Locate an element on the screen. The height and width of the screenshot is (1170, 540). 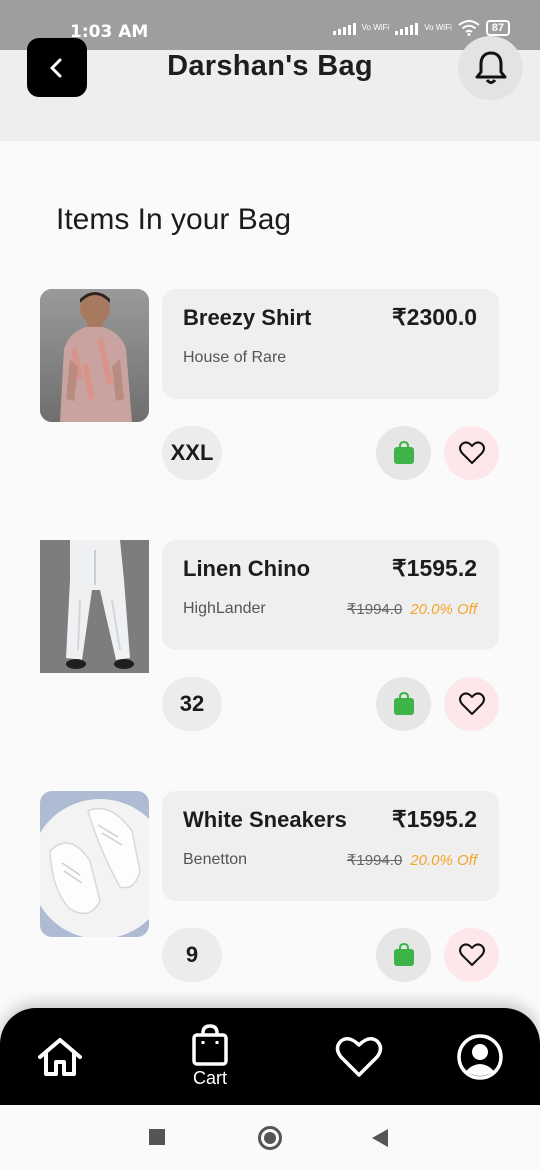
product-price: ₹2300.0 is located at coordinates (434, 317).